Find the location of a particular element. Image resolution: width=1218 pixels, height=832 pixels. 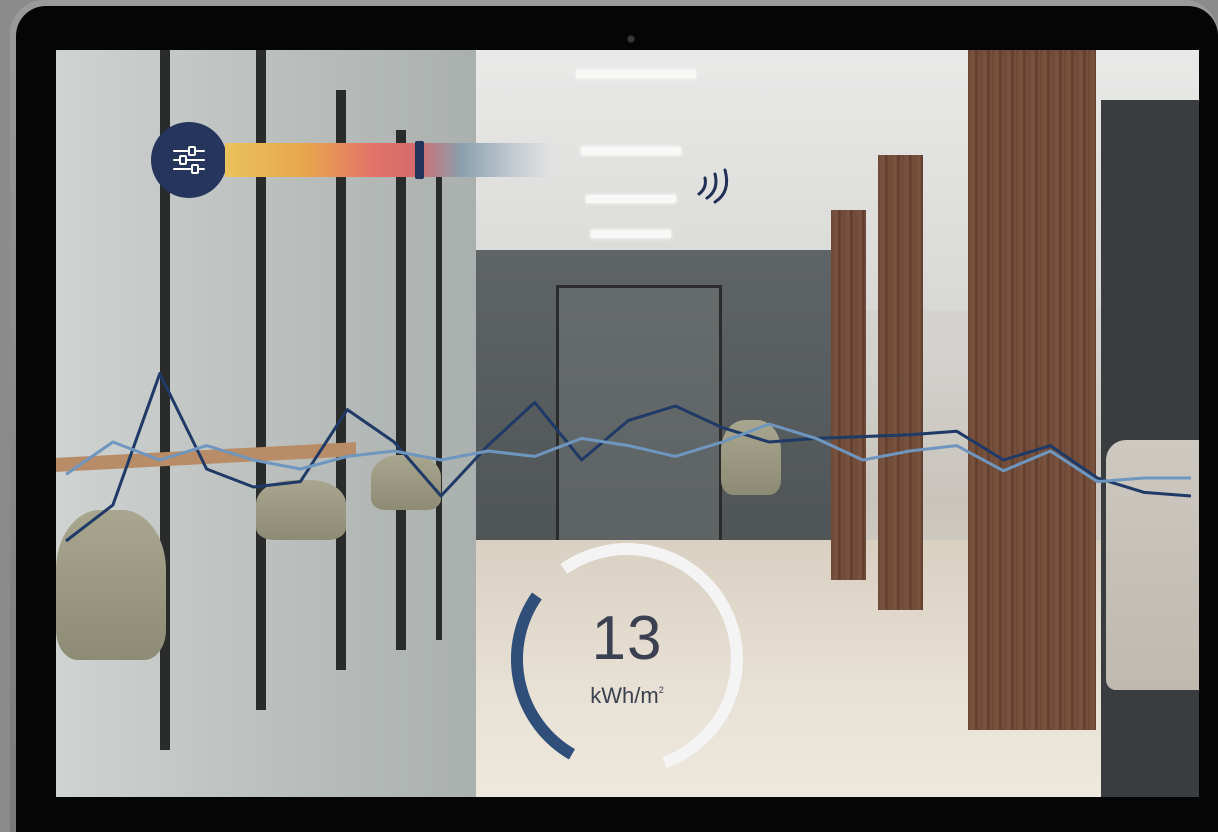

gauge-unit-text: kWh/m is located at coordinates (624, 695).